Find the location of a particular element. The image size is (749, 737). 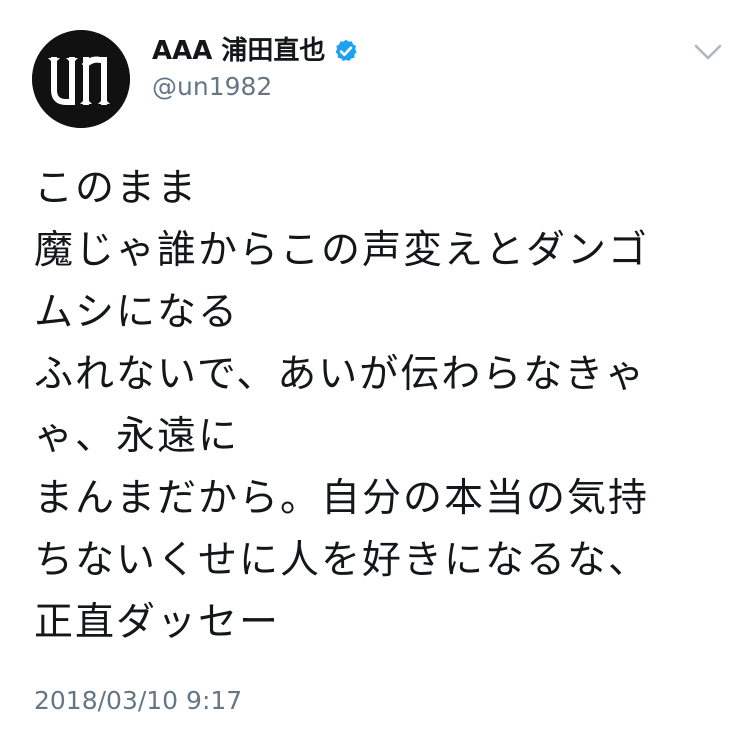

user-handle: @un1982 is located at coordinates (392, 87).